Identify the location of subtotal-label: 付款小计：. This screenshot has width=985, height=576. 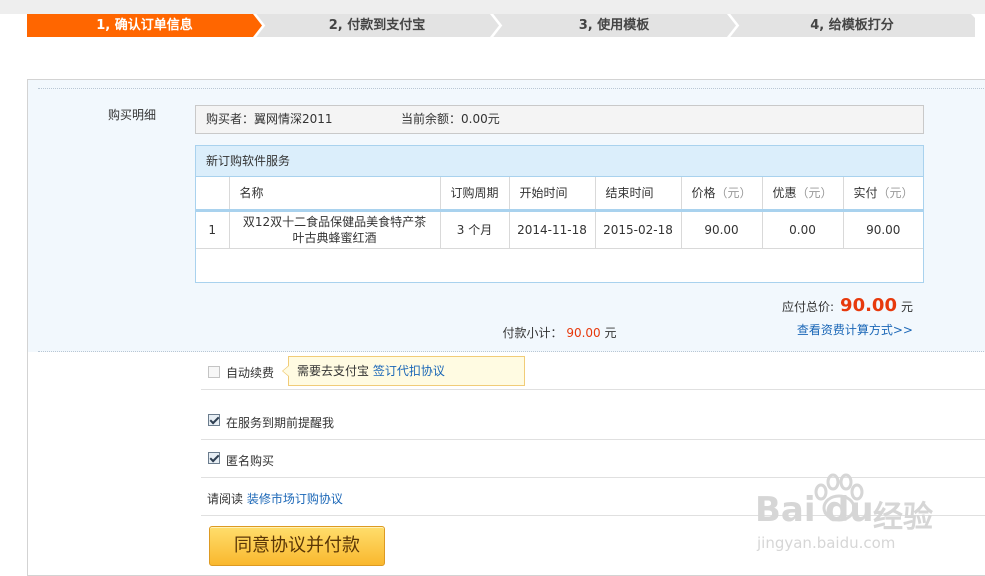
(532, 333).